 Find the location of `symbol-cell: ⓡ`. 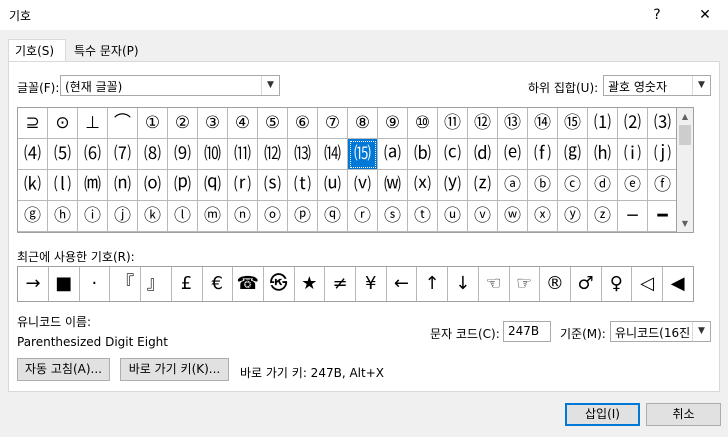

symbol-cell: ⓡ is located at coordinates (363, 216).